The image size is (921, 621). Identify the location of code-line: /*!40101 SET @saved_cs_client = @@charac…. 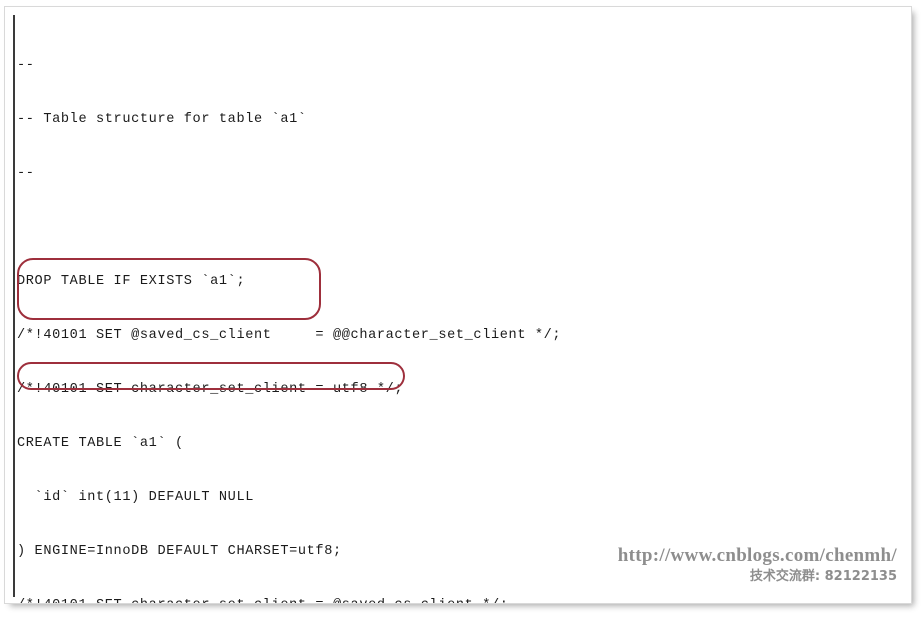
(289, 335).